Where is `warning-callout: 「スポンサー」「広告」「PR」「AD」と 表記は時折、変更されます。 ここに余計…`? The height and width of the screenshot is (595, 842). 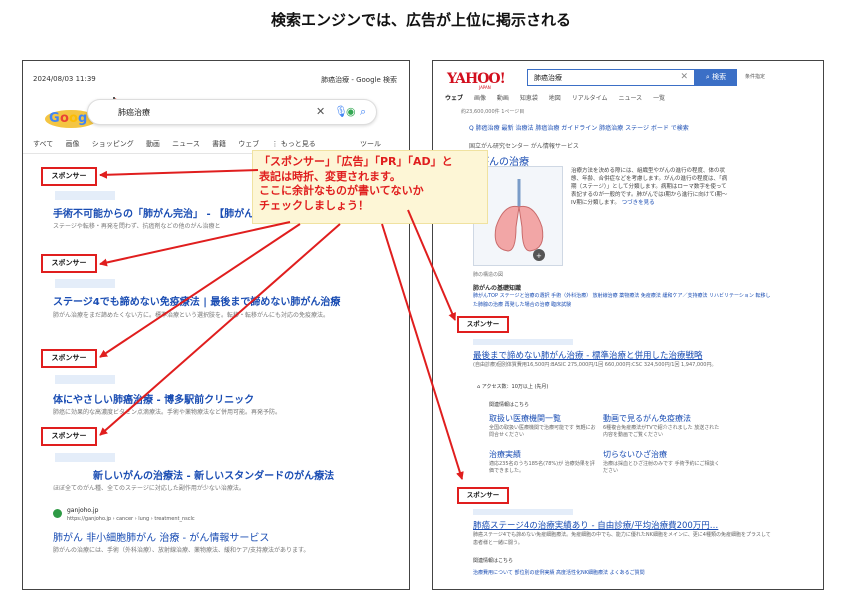 warning-callout: 「スポンサー」「広告」「PR」「AD」と 表記は時折、変更されます。 ここに余計… is located at coordinates (370, 187).